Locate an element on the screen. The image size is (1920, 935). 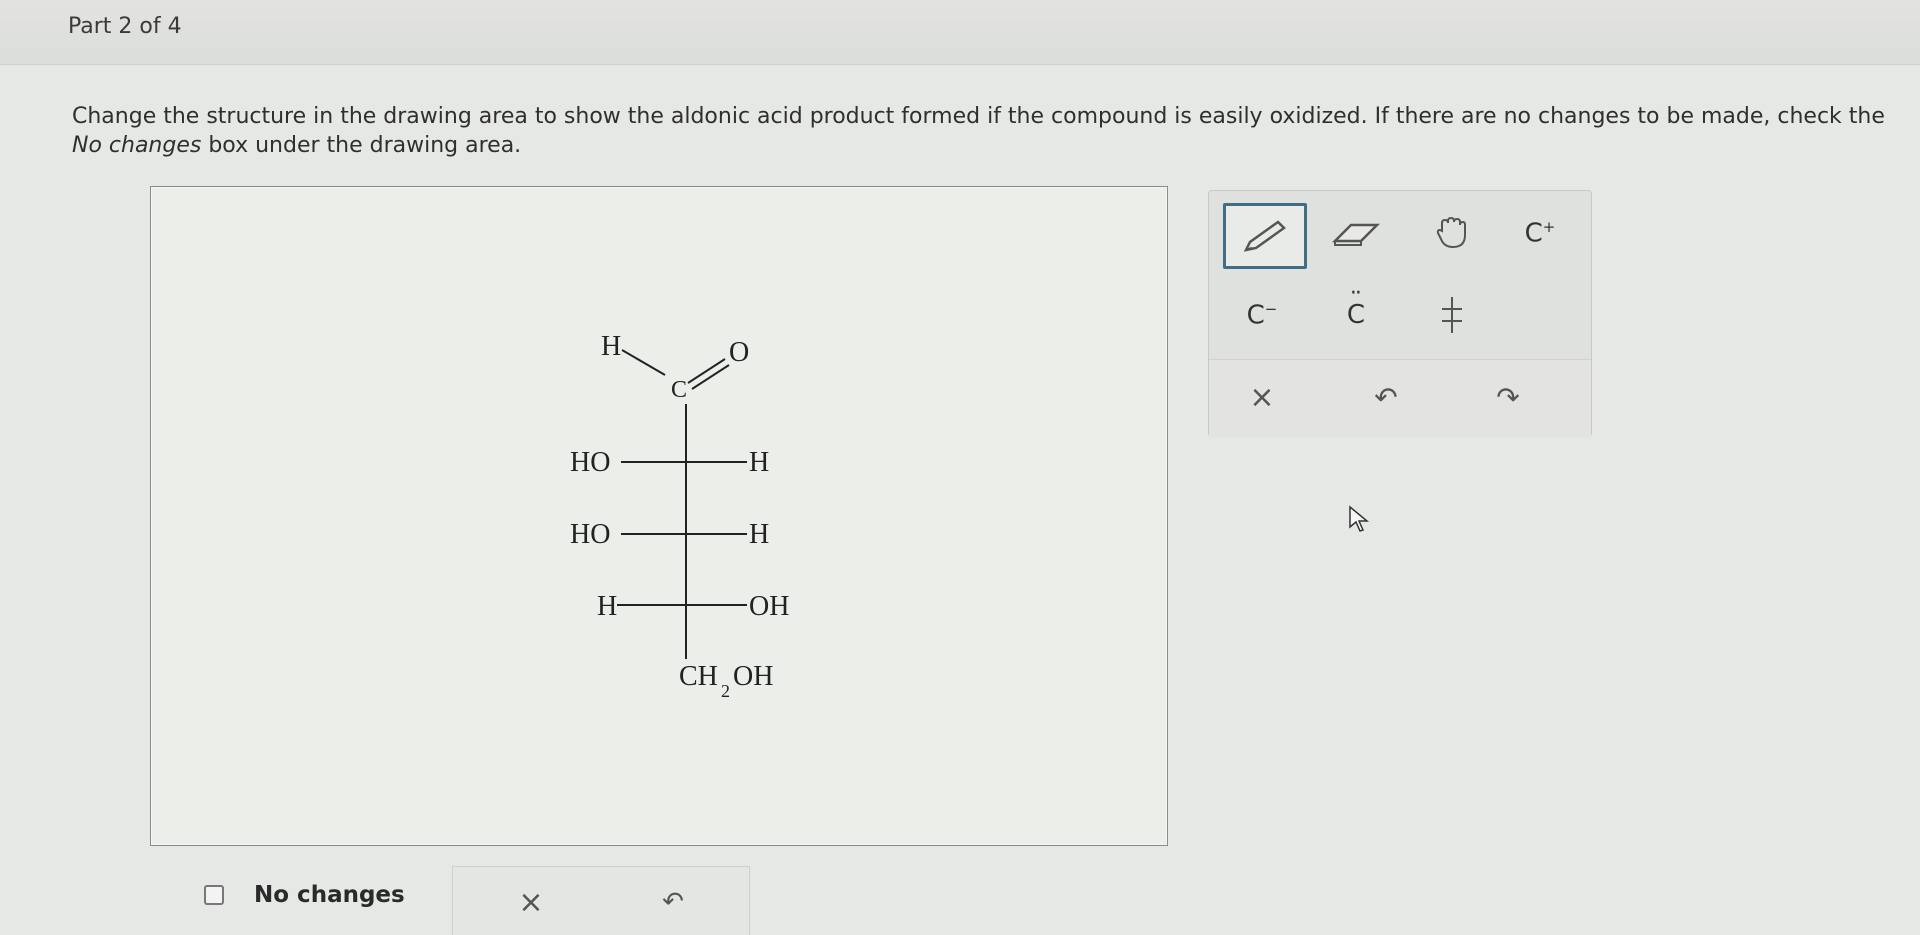
ring-tool is located at coordinates (1452, 315).